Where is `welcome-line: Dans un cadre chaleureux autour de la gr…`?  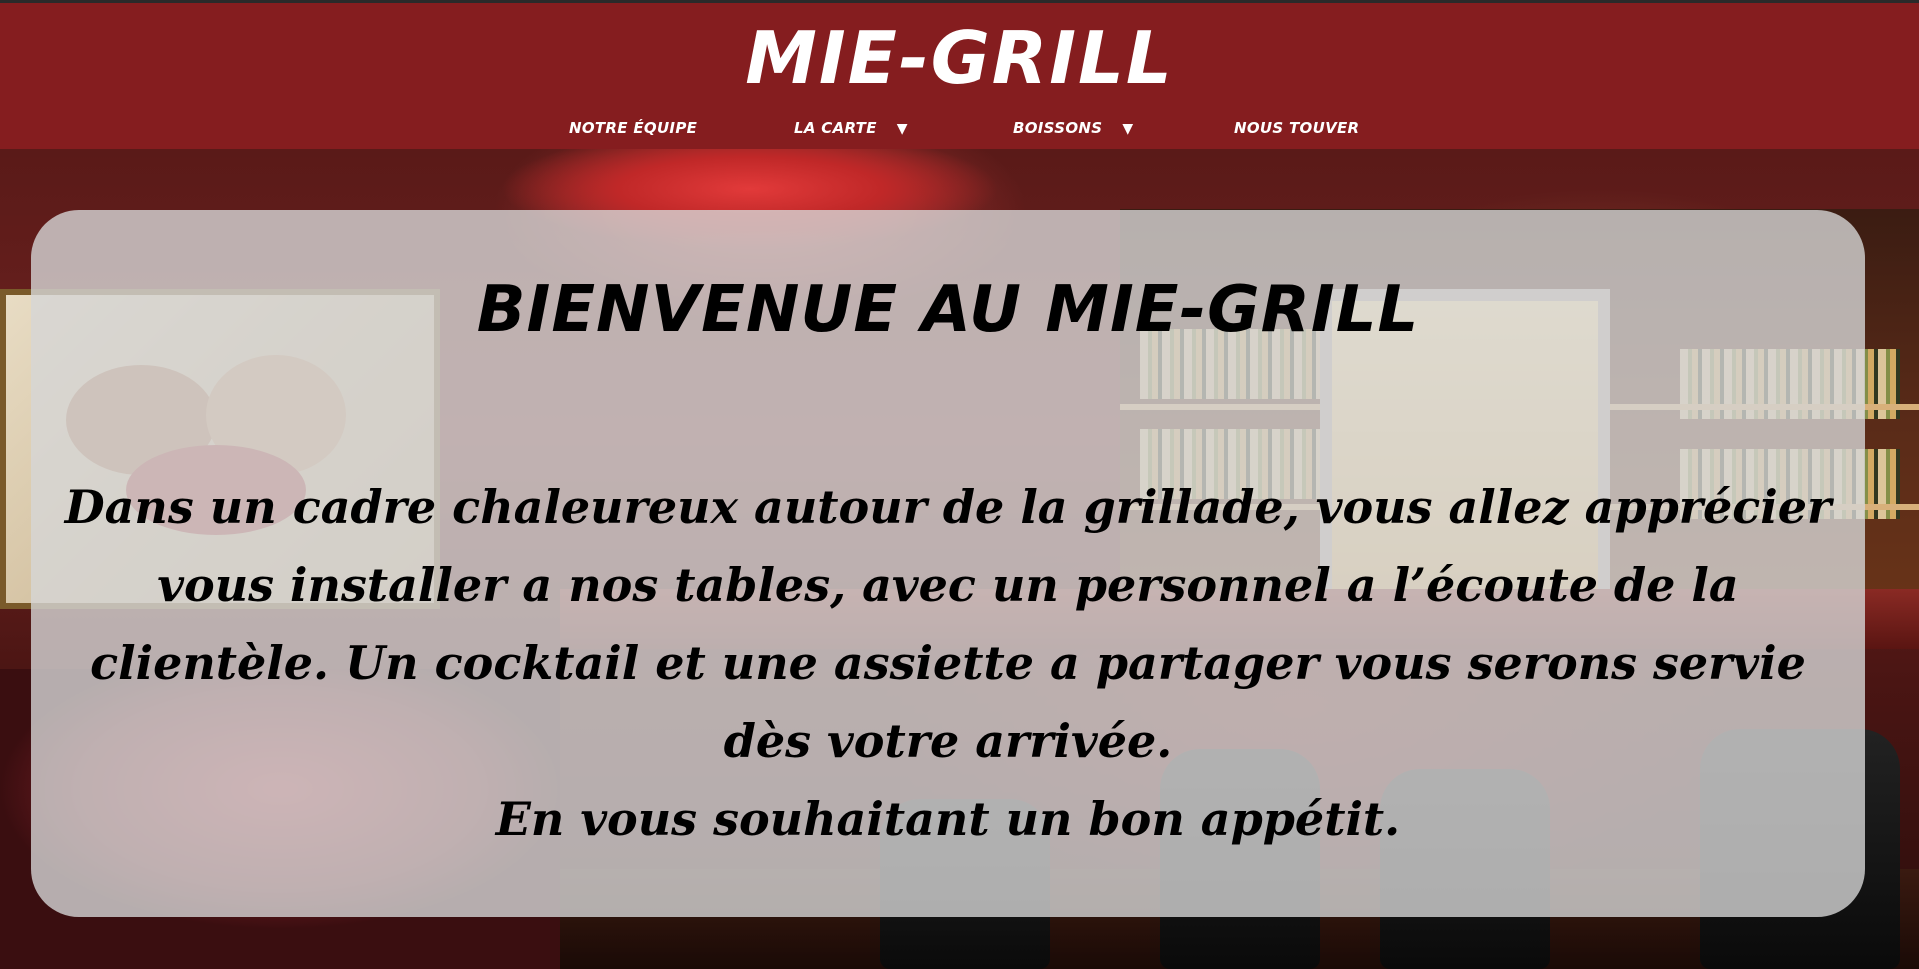
welcome-line: Dans un cadre chaleureux autour de la gr… is located at coordinates (948, 507).